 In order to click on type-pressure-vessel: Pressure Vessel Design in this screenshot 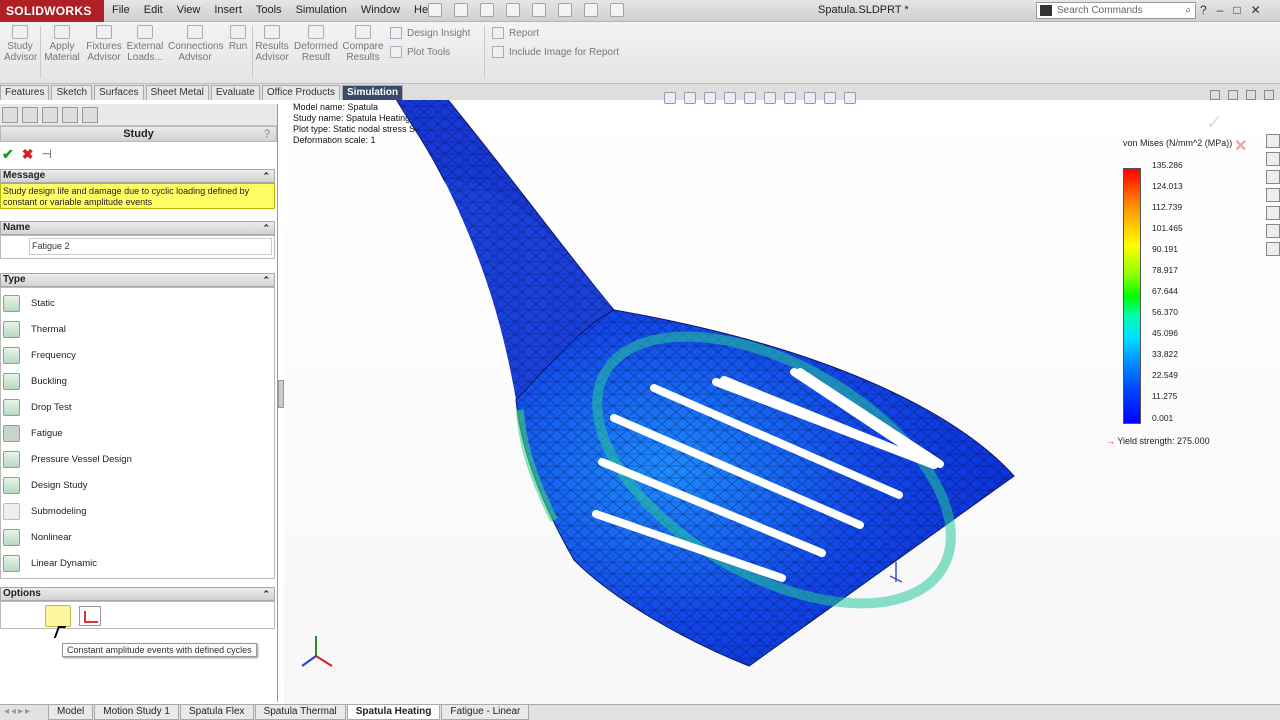, I will do `click(137, 459)`.